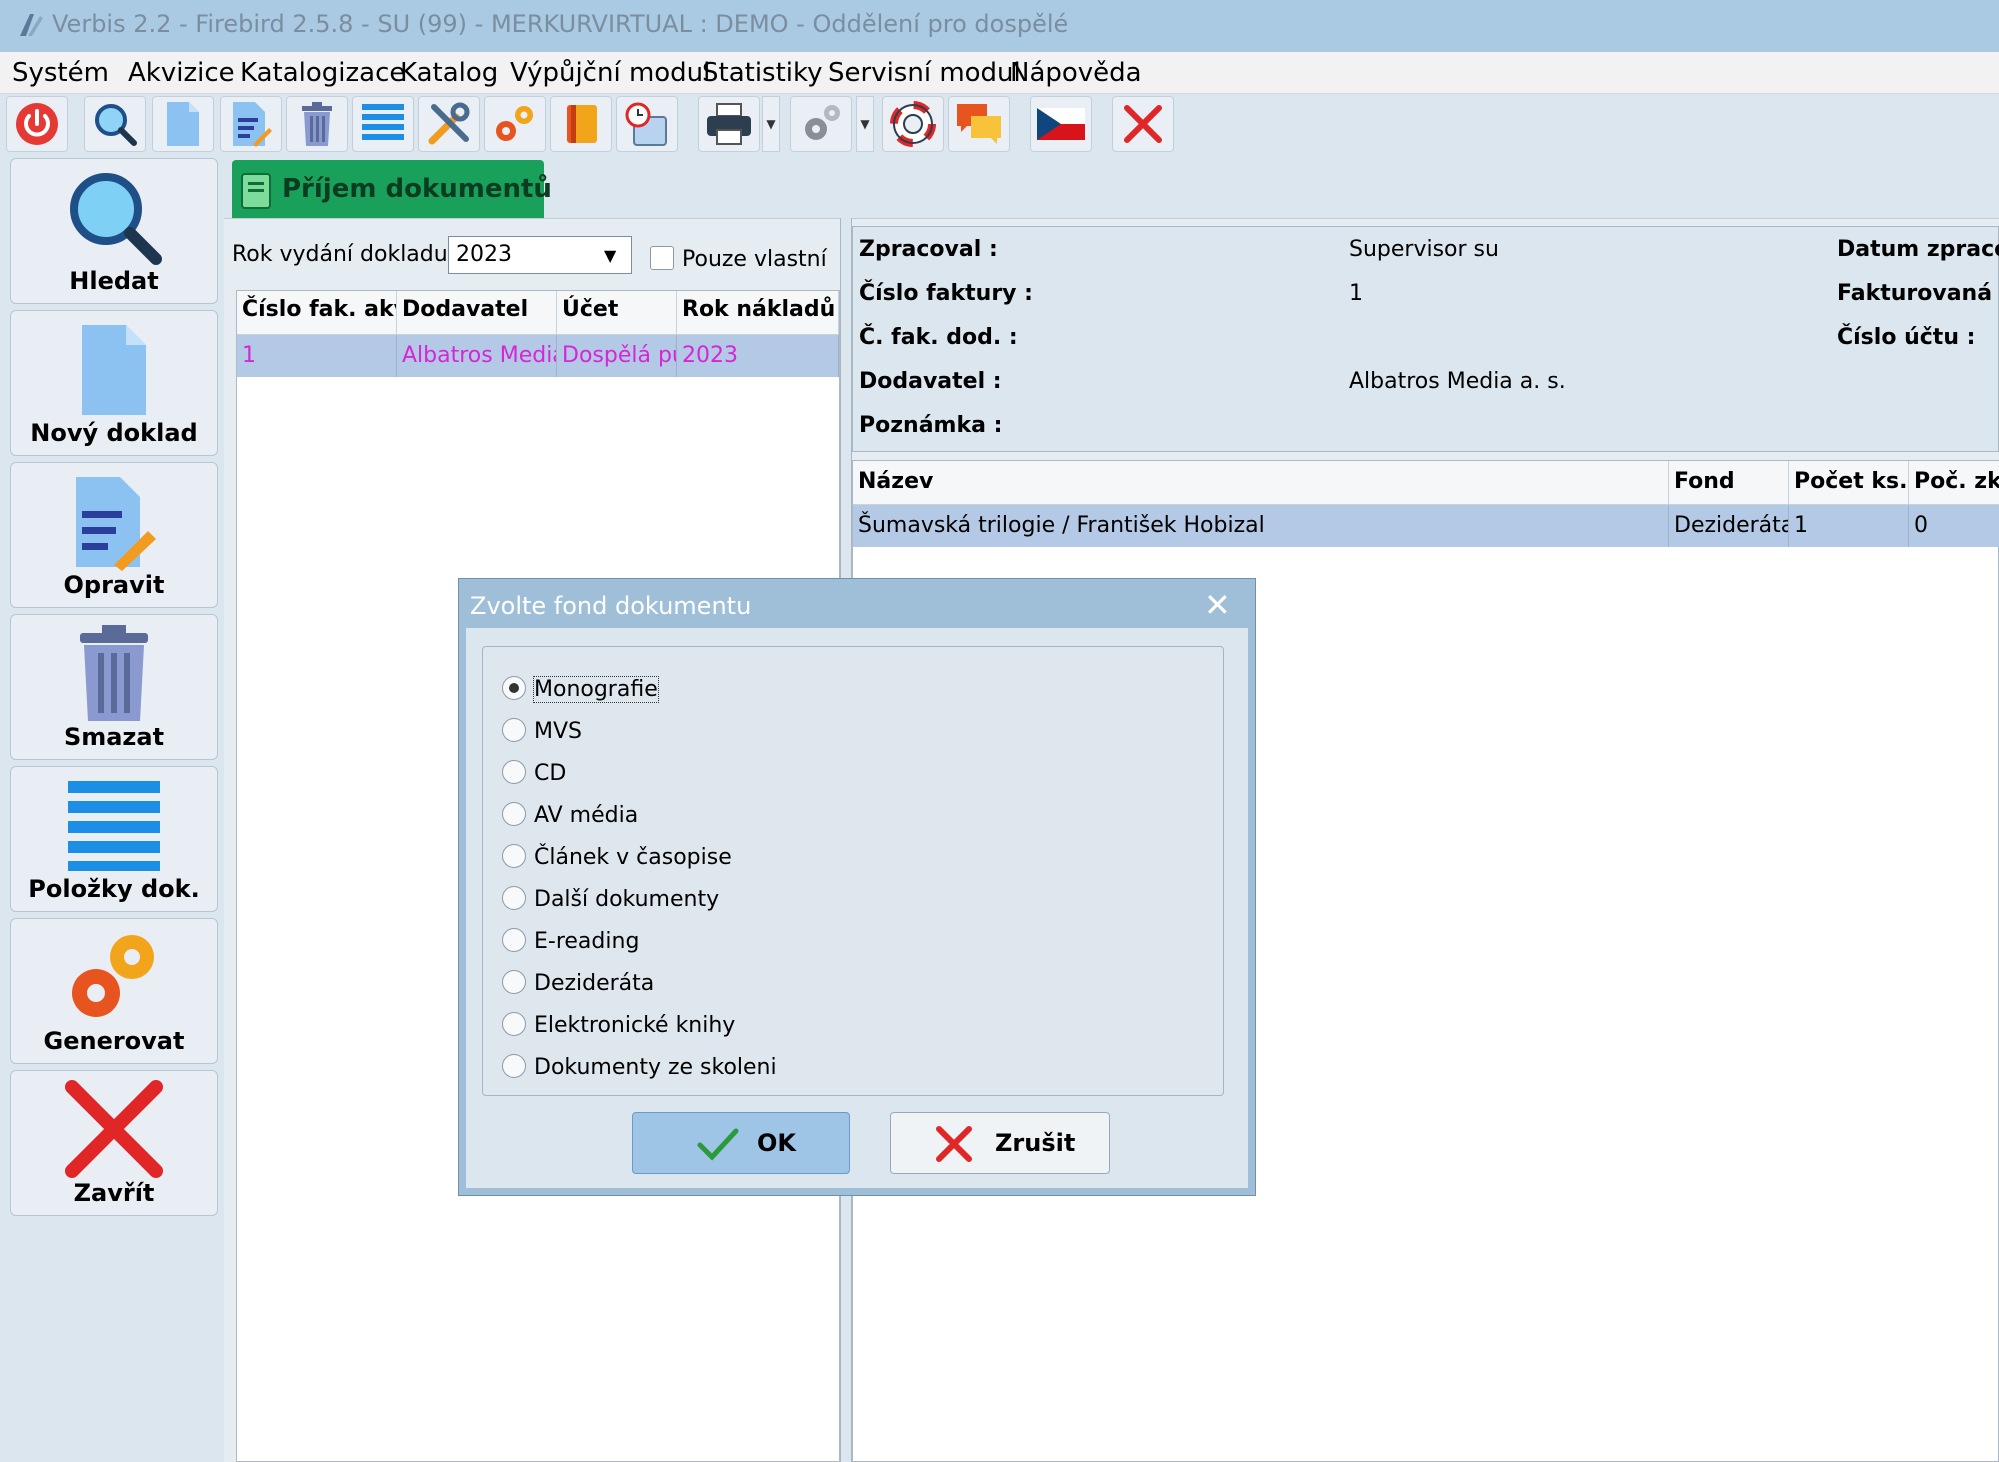 The height and width of the screenshot is (1462, 1999). Describe the element at coordinates (37, 124) in the screenshot. I see `power-icon` at that location.